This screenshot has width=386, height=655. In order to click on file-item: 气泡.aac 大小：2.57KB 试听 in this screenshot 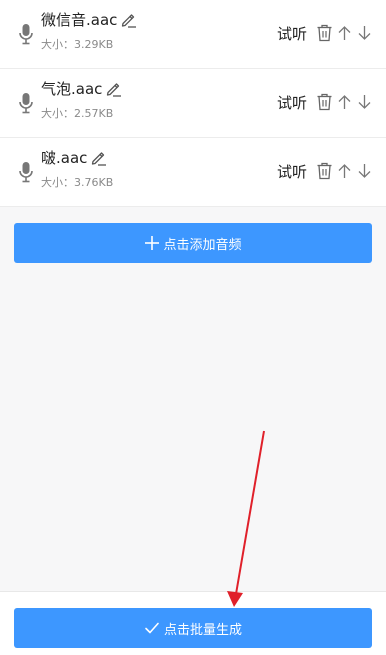, I will do `click(193, 103)`.